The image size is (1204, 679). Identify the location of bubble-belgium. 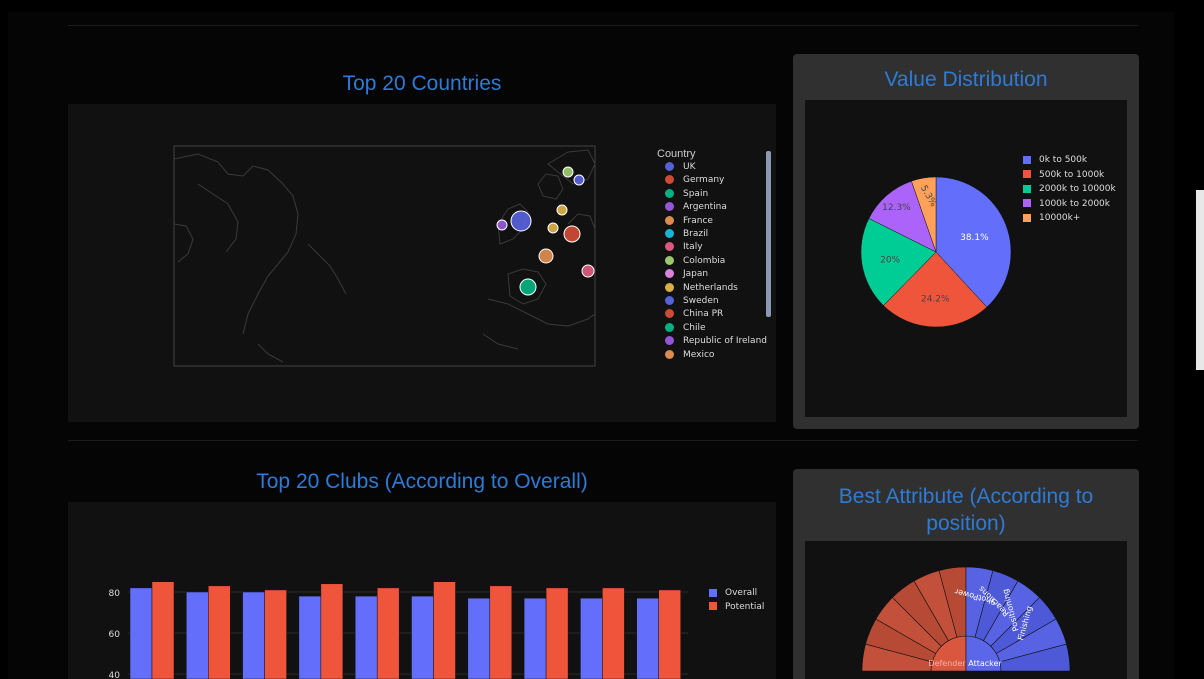
(562, 210).